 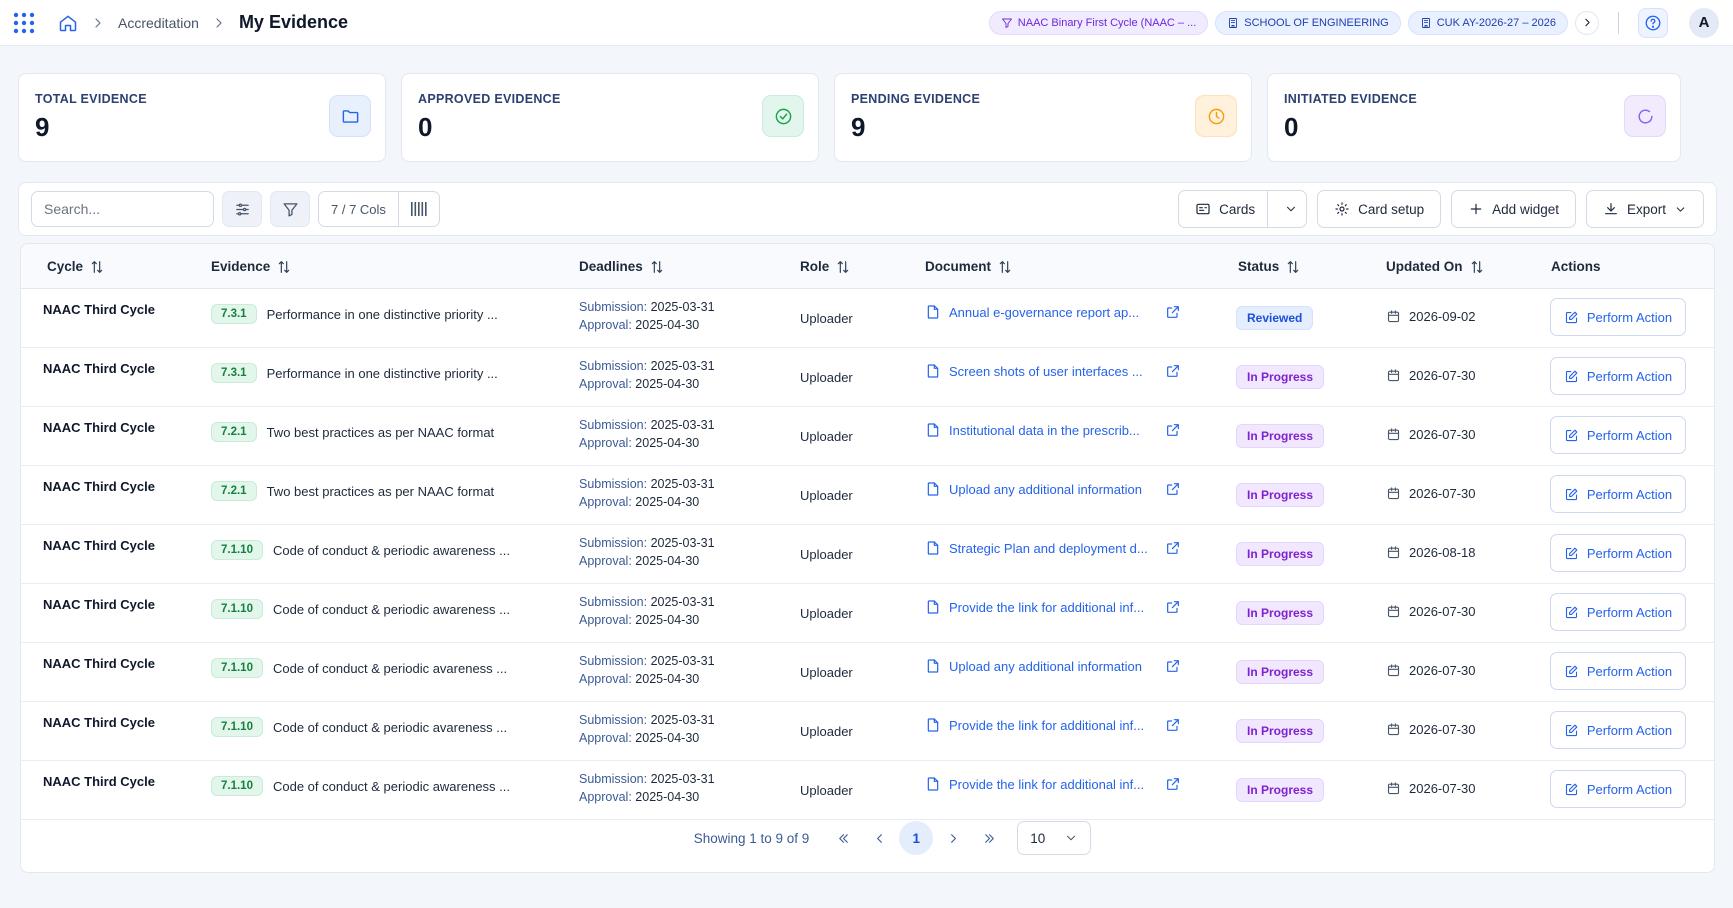 What do you see at coordinates (826, 377) in the screenshot?
I see `role-cell: Uploader` at bounding box center [826, 377].